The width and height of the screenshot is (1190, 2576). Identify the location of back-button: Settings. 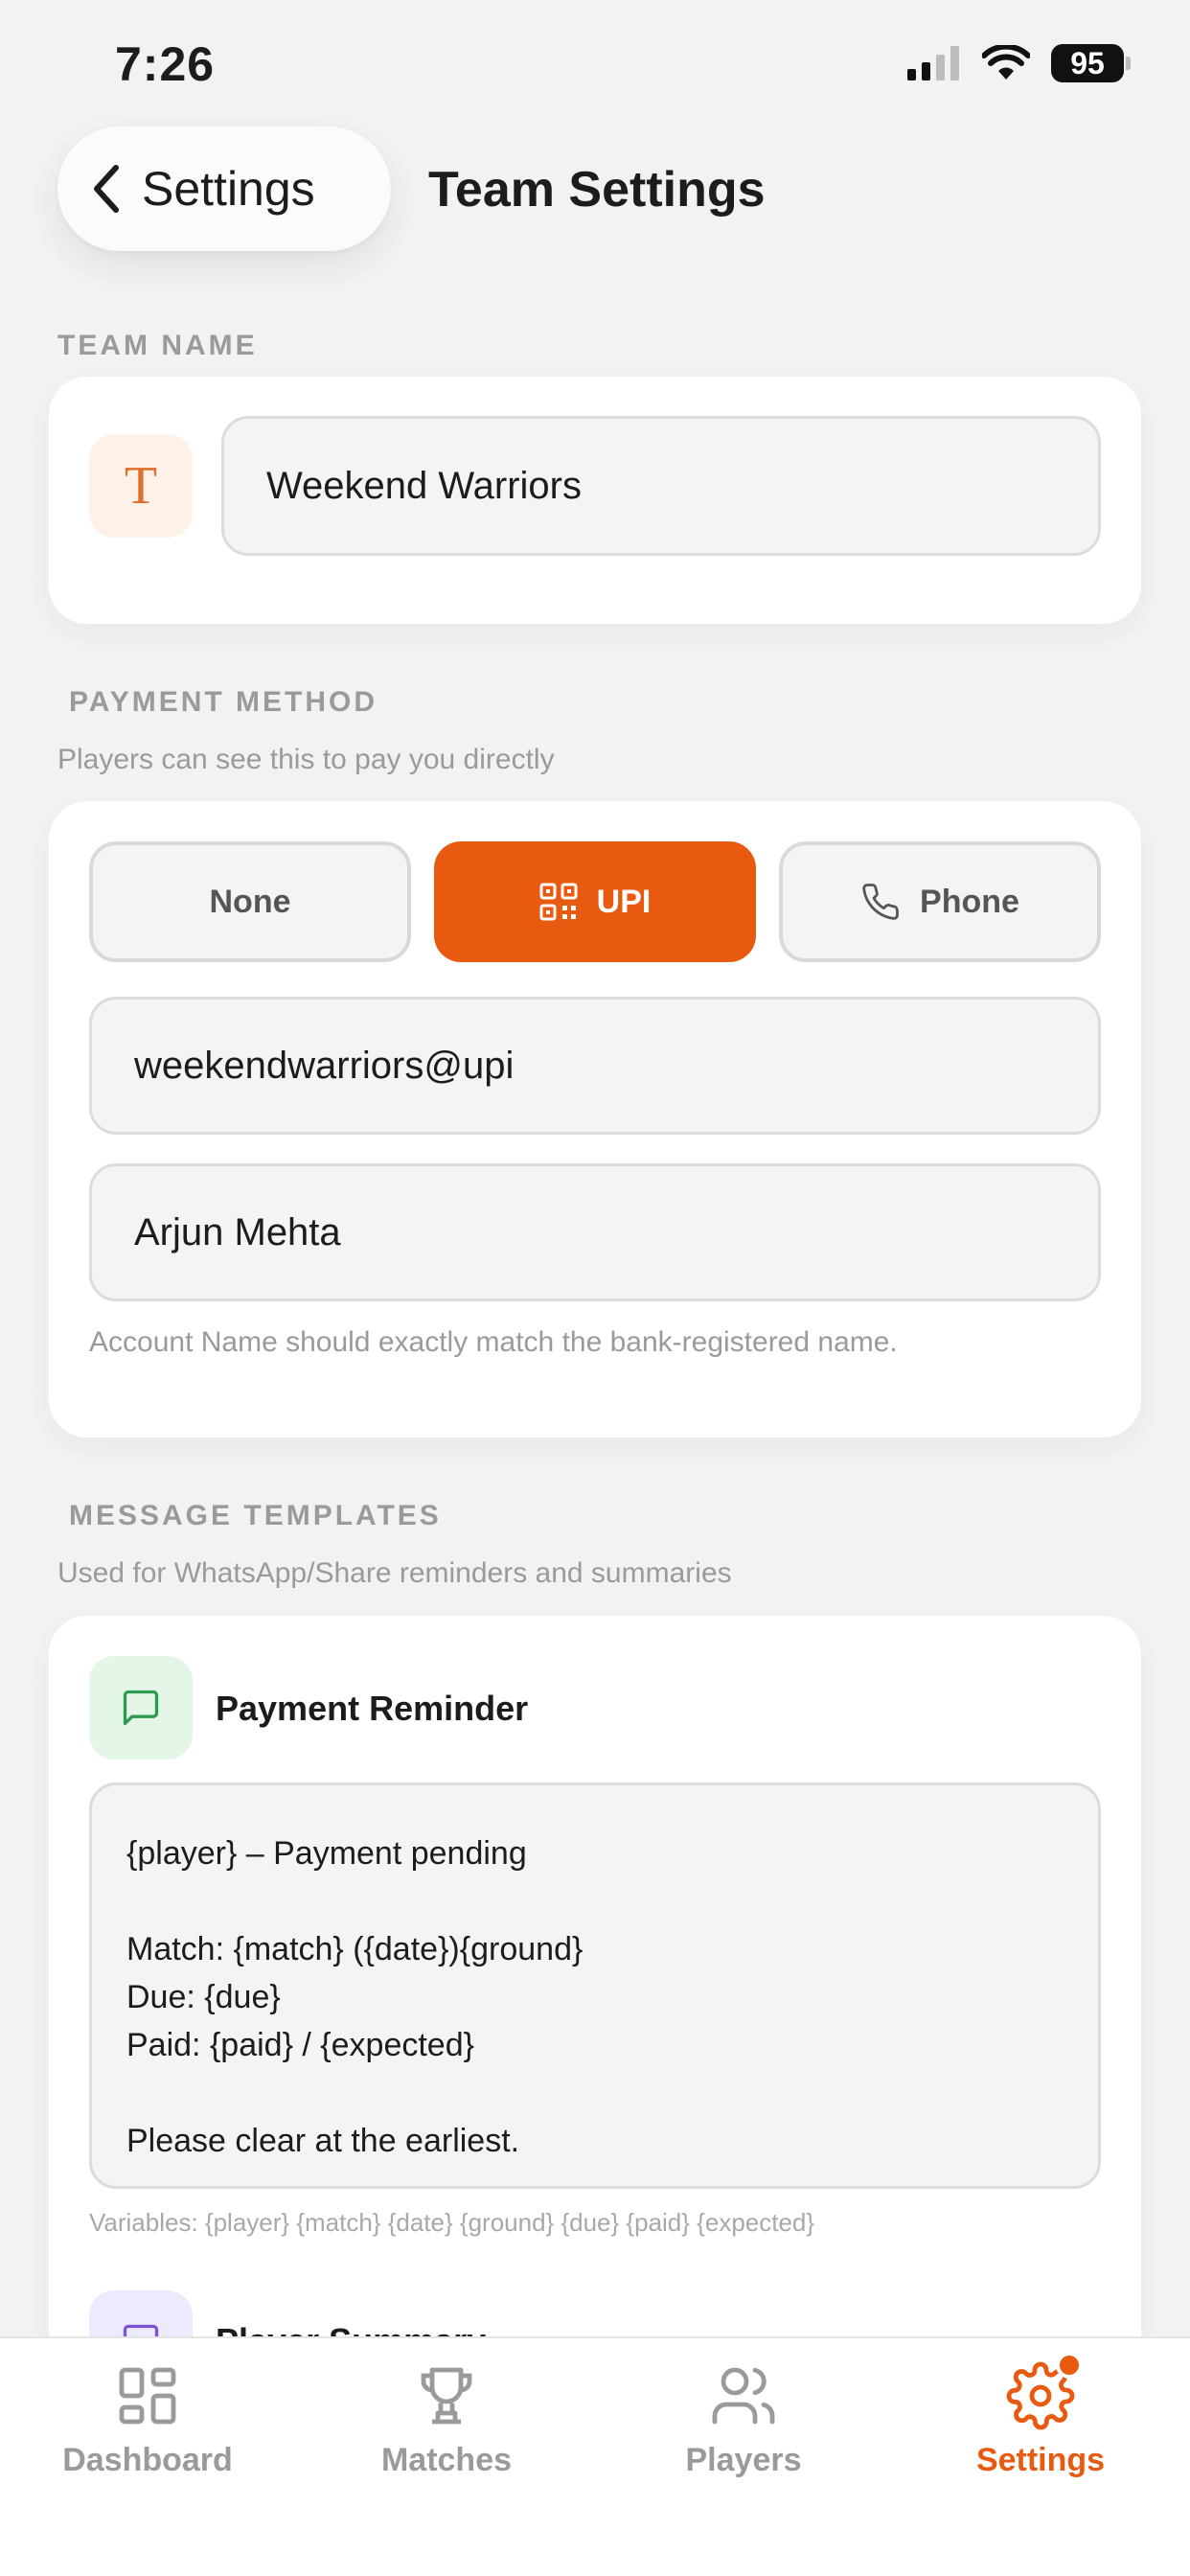
(224, 188).